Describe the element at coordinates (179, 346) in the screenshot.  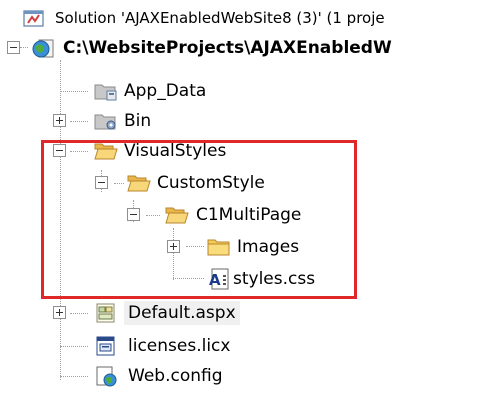
I see `licenses-licx-label: licenses.licx` at that location.